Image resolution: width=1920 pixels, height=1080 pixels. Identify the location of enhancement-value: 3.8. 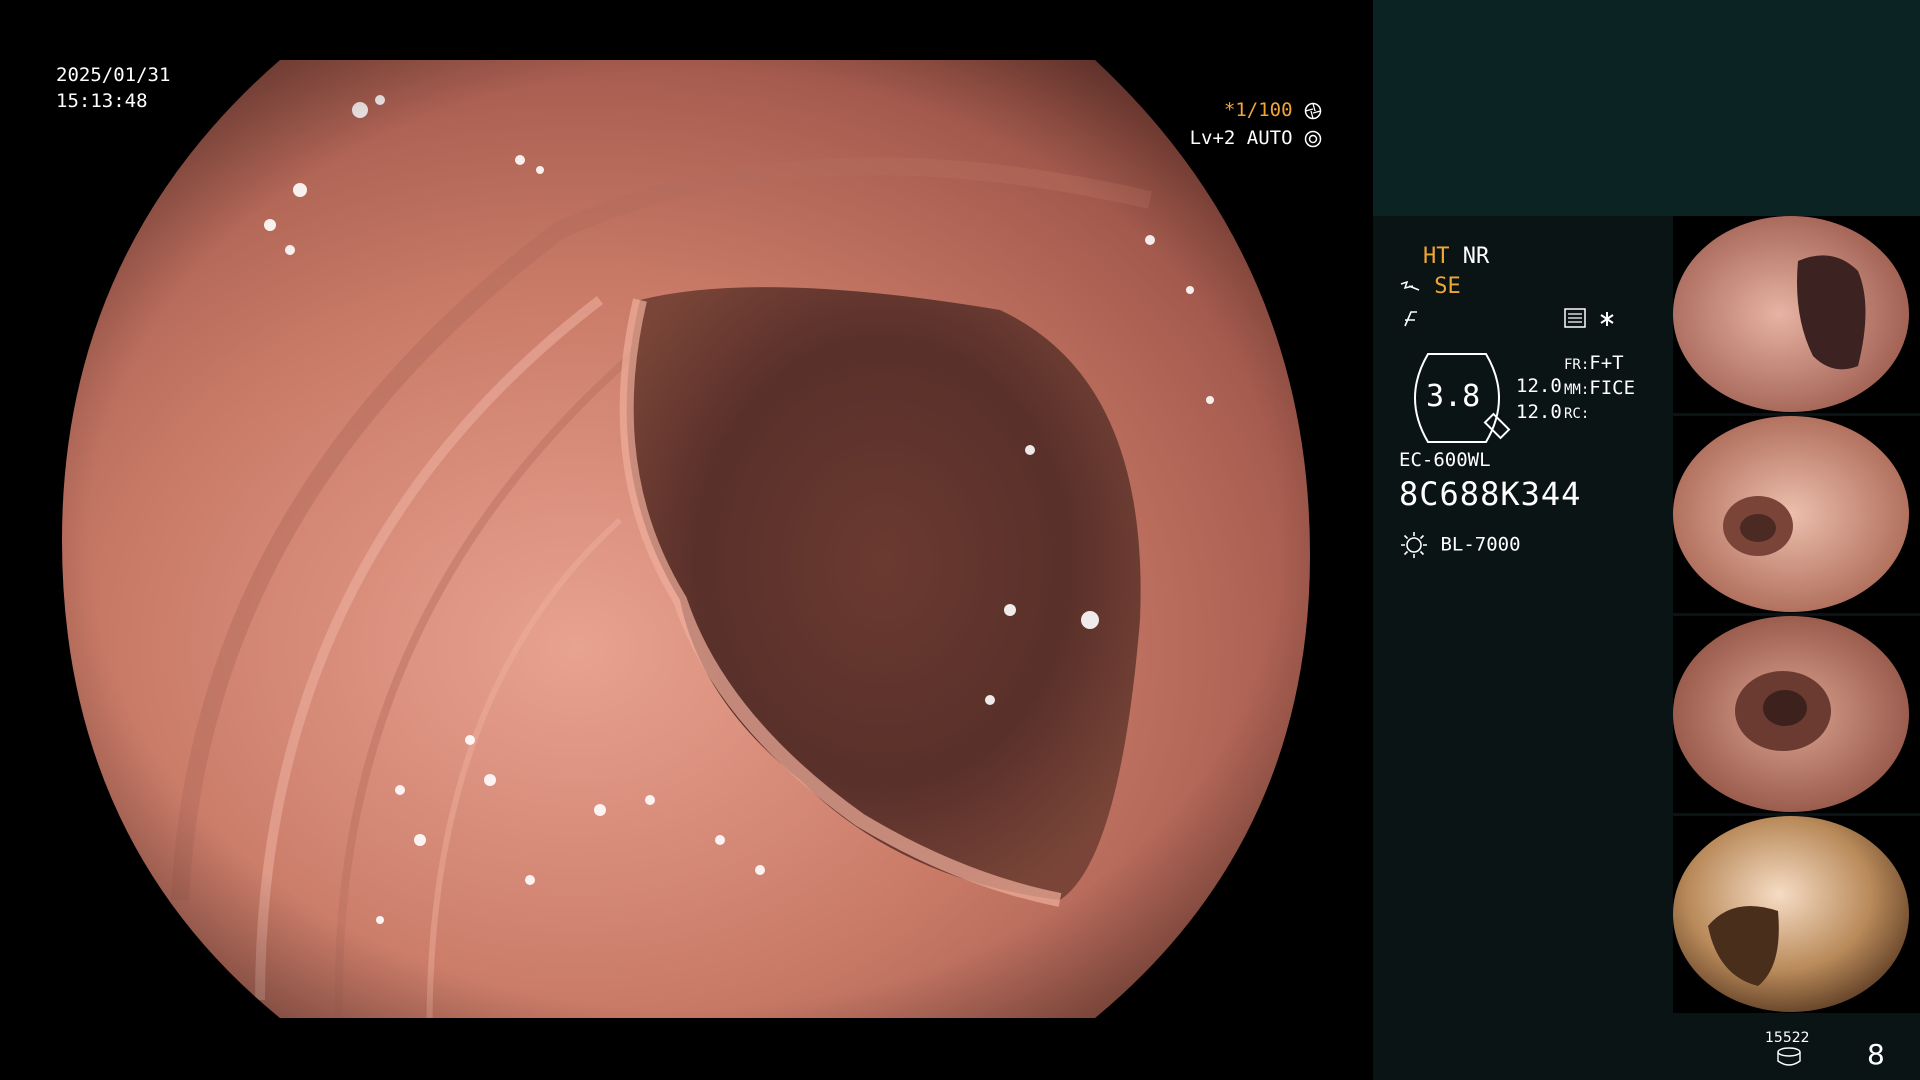
(1453, 396).